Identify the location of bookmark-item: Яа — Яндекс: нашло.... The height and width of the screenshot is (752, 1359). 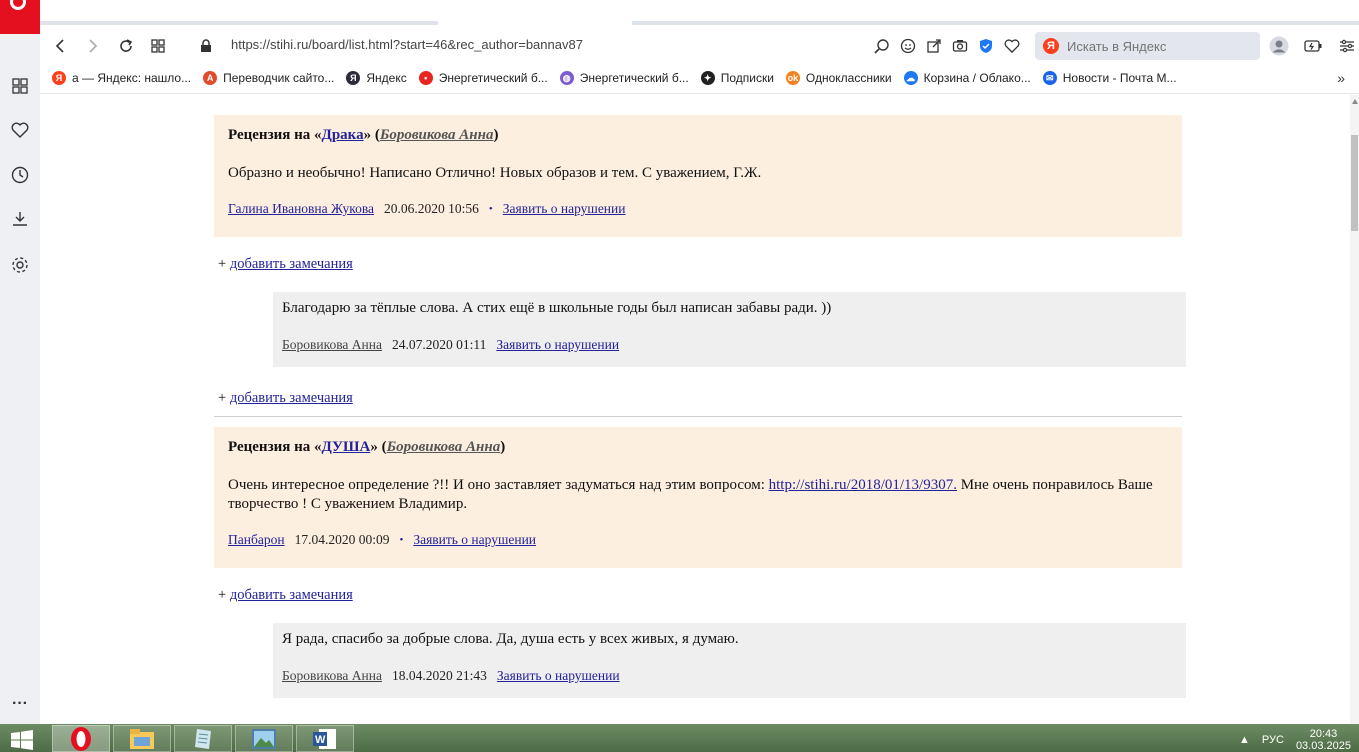
(121, 78).